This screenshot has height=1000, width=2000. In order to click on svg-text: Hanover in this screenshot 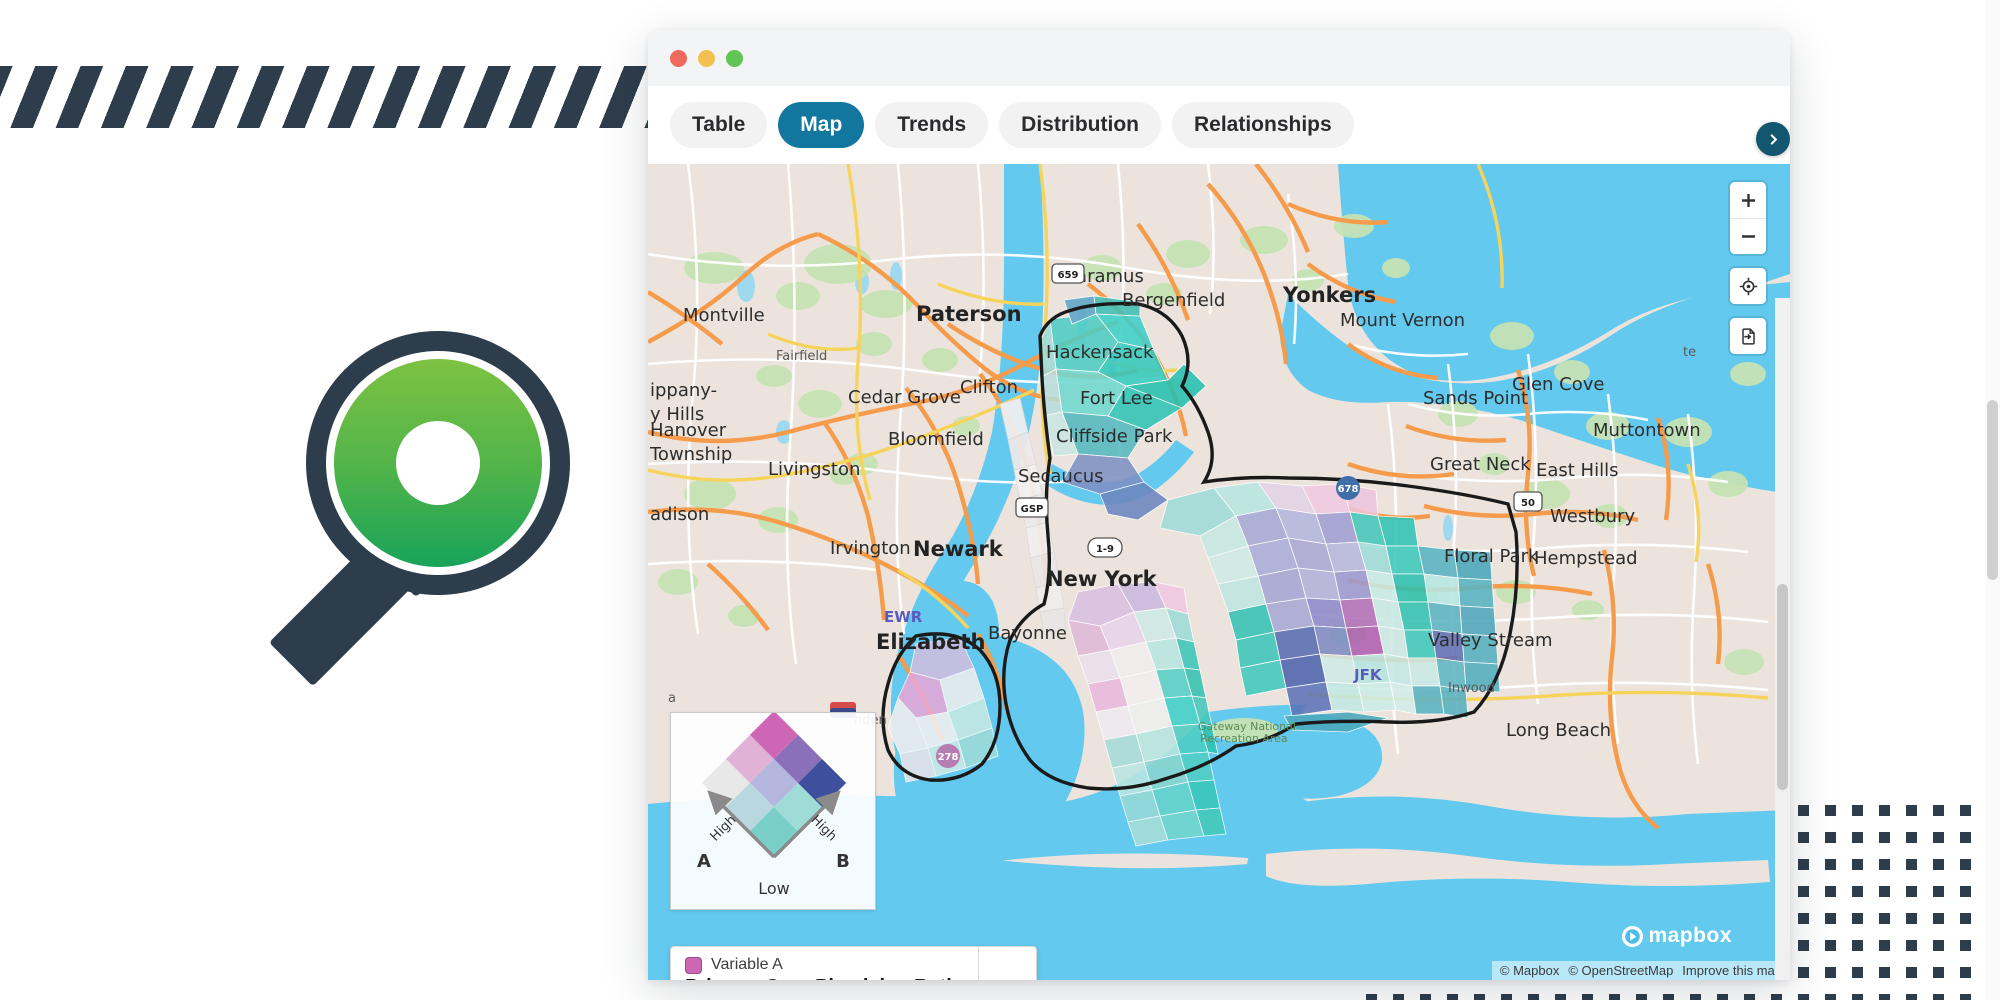, I will do `click(688, 430)`.